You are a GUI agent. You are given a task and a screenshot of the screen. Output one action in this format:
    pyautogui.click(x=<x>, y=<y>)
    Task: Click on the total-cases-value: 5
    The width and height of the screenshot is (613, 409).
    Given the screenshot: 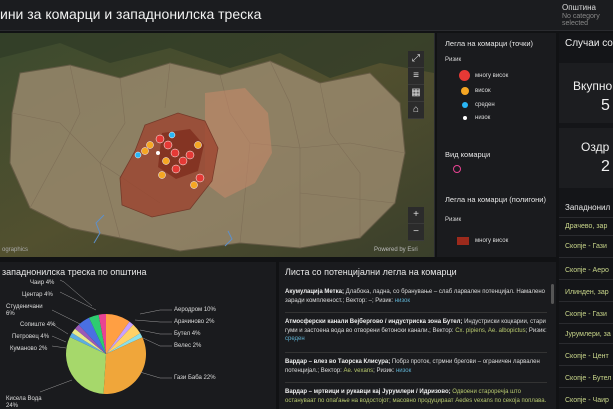 What is the action you would take?
    pyautogui.click(x=605, y=105)
    